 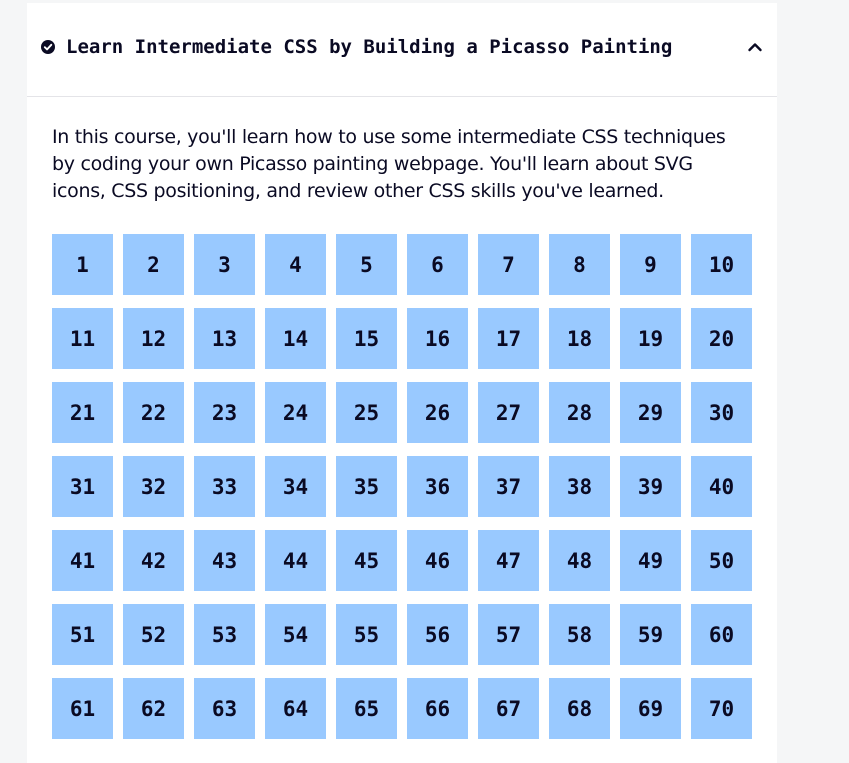 What do you see at coordinates (153, 560) in the screenshot?
I see `step-button: 42` at bounding box center [153, 560].